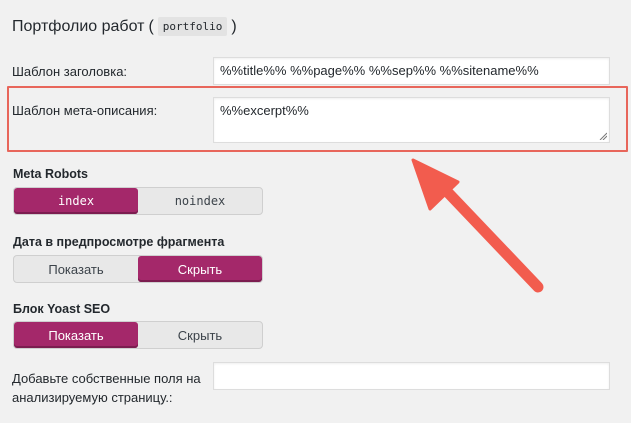 Image resolution: width=631 pixels, height=423 pixels. What do you see at coordinates (477, 225) in the screenshot?
I see `annotation-arrow-icon` at bounding box center [477, 225].